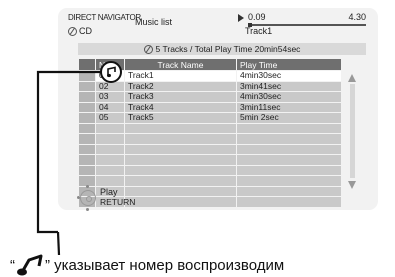  I want to click on legend-caption: “ ” указывает номер воспроизводим, so click(147, 263).